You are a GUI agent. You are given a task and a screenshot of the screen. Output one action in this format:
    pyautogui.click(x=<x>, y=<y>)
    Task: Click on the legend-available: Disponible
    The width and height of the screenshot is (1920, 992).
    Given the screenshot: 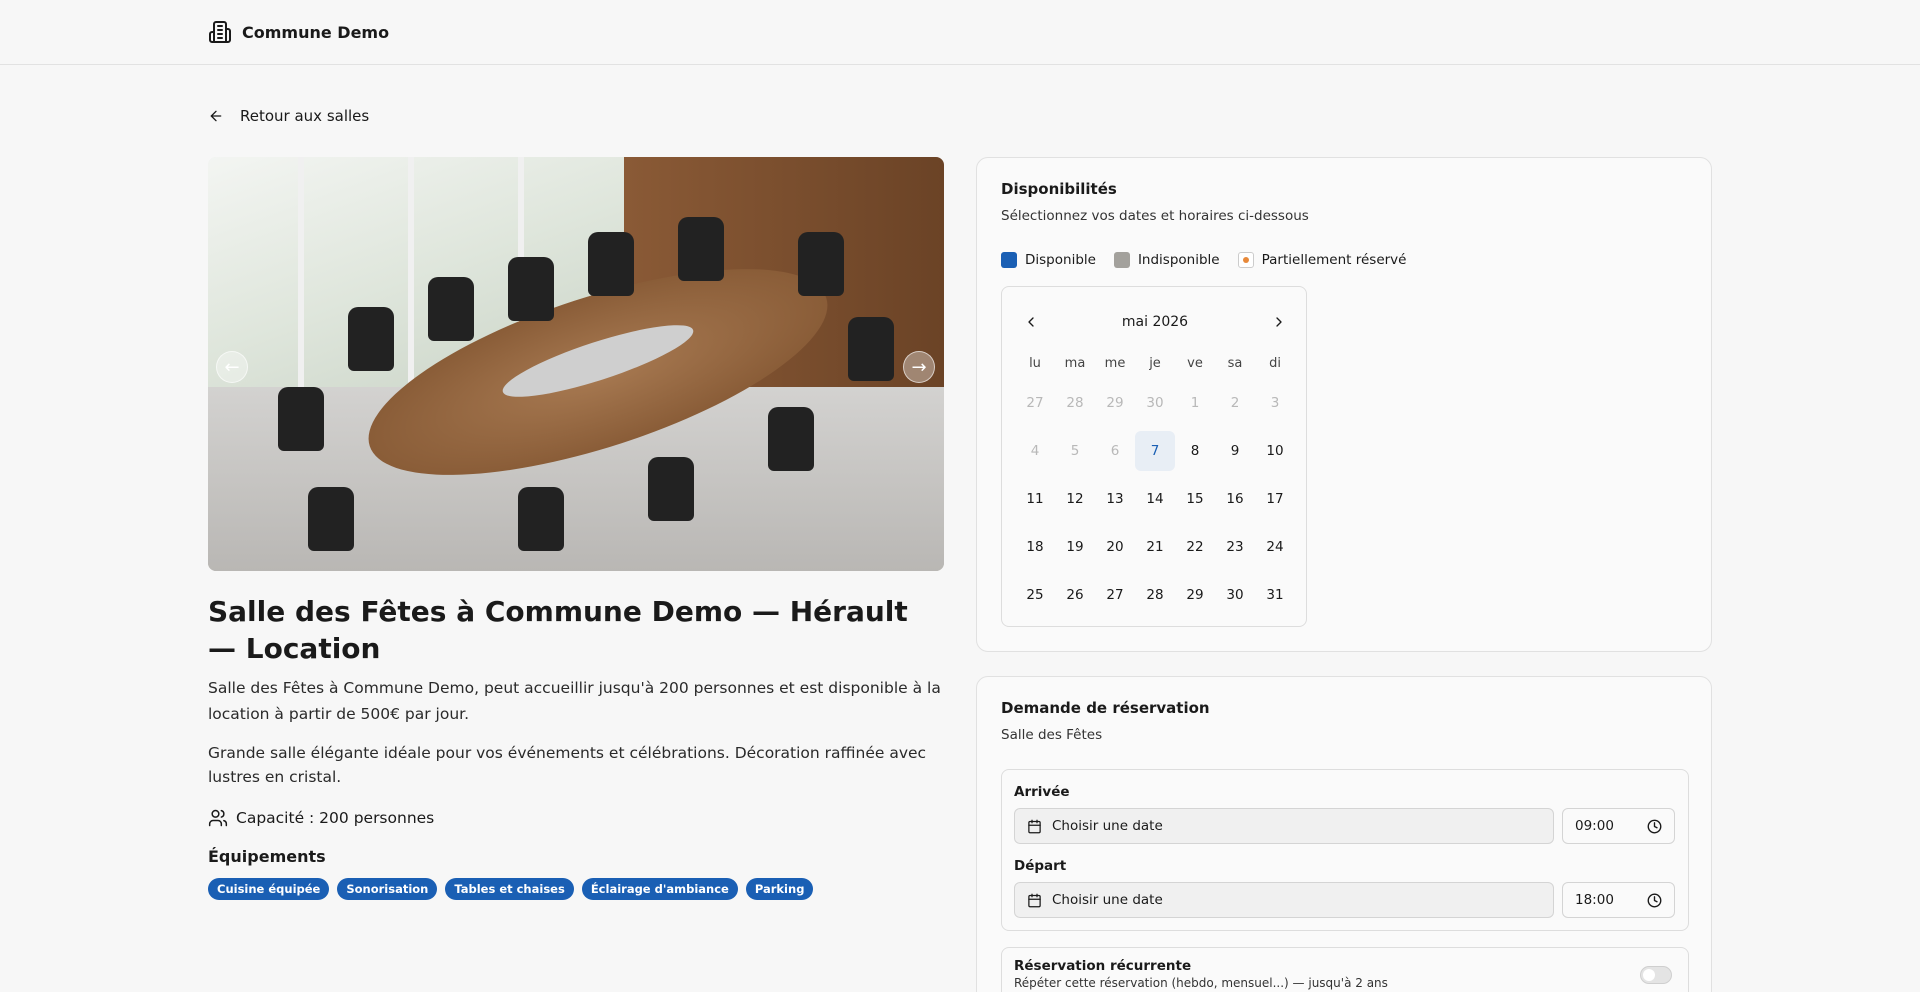 What is the action you would take?
    pyautogui.click(x=1048, y=260)
    